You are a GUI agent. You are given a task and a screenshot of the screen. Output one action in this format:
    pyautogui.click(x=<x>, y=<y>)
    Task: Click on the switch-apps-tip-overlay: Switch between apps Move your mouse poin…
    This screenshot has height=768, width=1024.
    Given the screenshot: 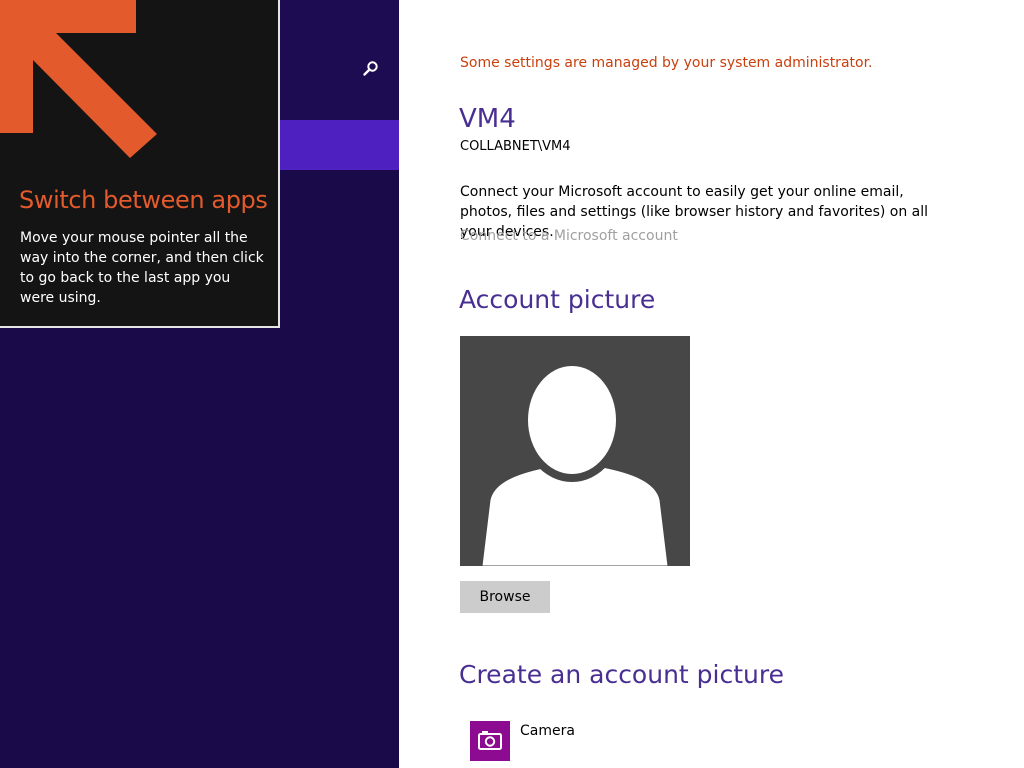 What is the action you would take?
    pyautogui.click(x=140, y=164)
    